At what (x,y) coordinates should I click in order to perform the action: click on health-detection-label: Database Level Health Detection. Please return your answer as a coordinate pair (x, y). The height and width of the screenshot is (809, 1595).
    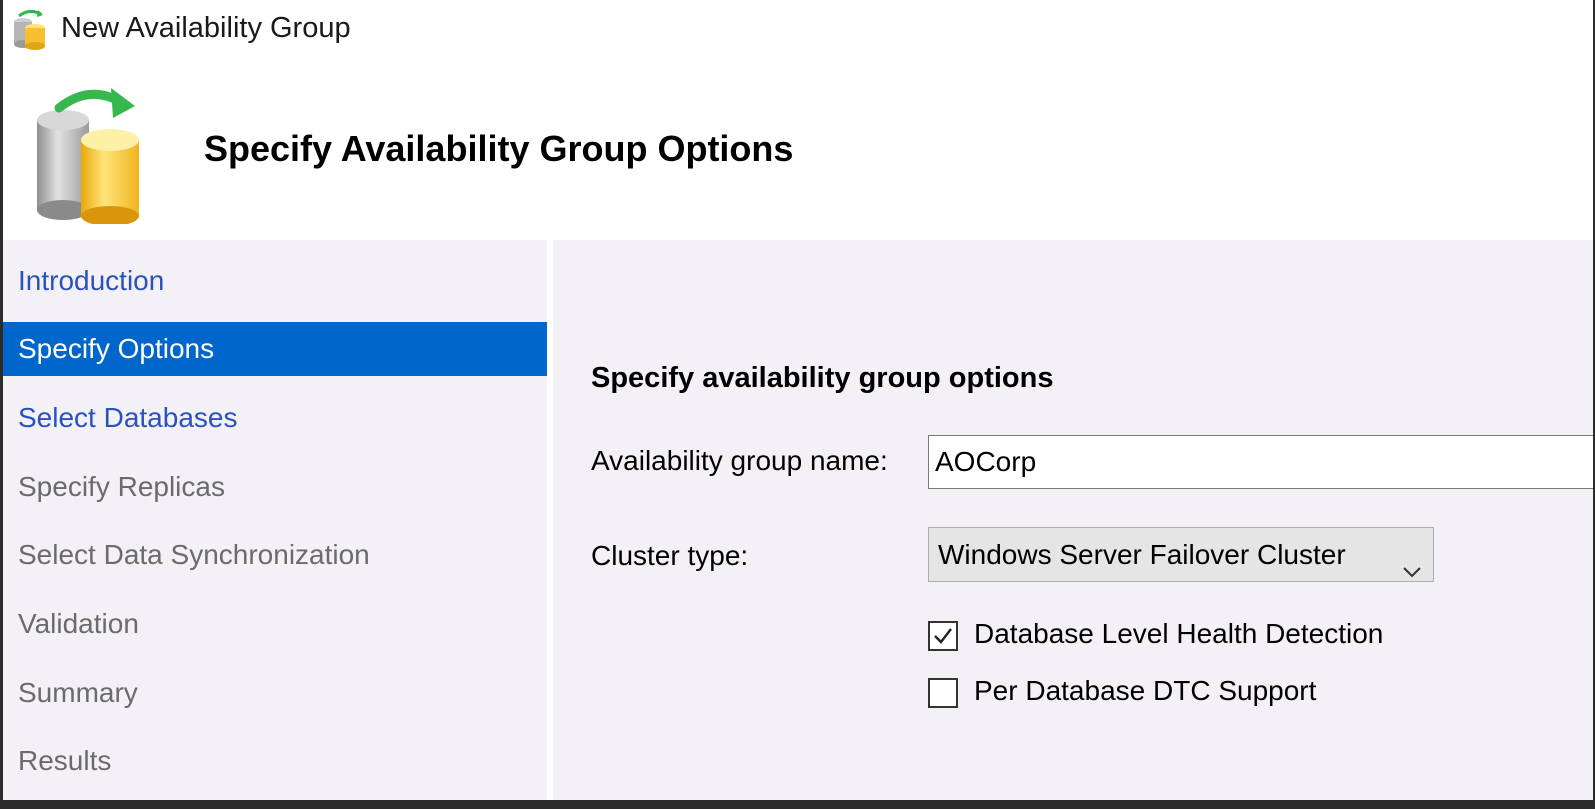
    Looking at the image, I should click on (1179, 633).